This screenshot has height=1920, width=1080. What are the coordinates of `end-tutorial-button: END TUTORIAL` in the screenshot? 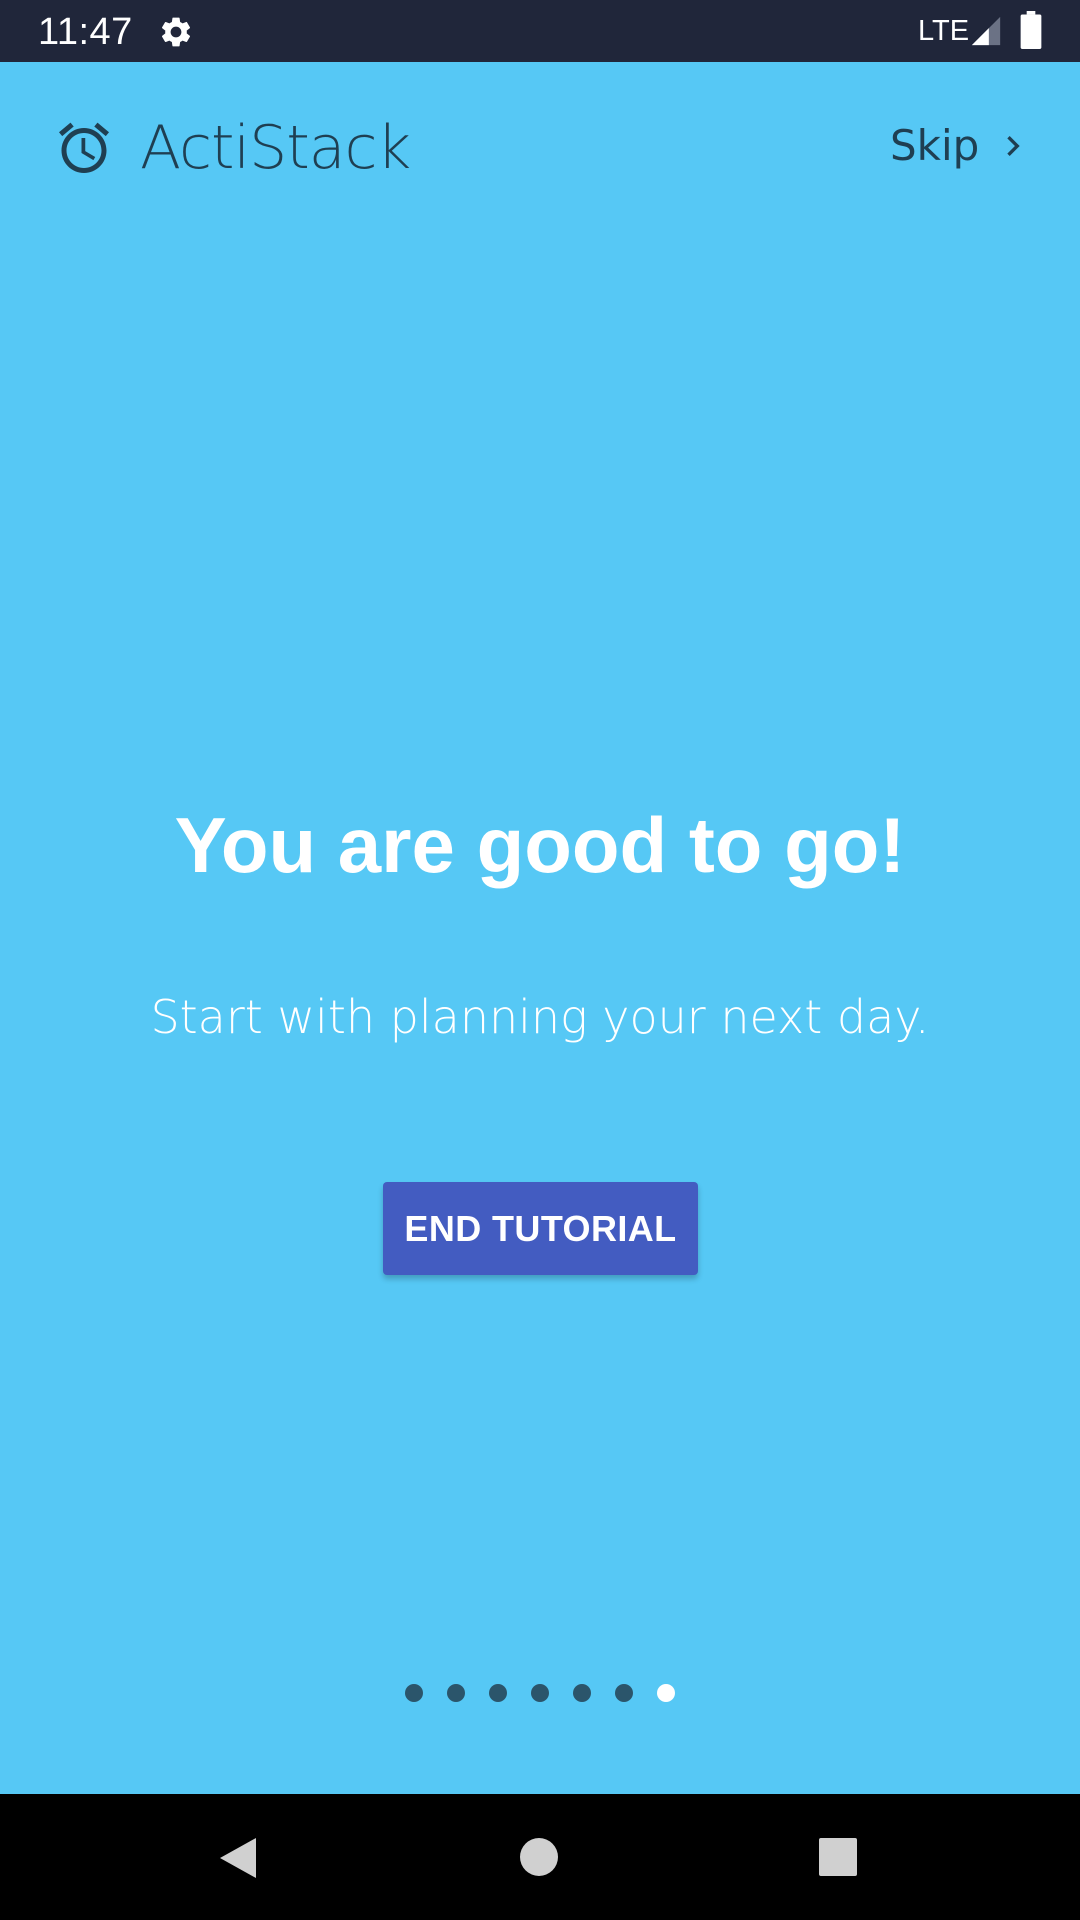 It's located at (540, 1228).